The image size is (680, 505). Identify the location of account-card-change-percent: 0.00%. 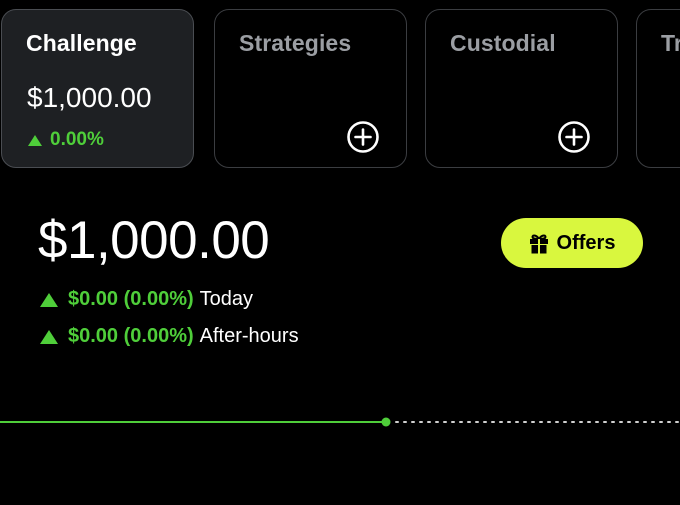
(77, 139).